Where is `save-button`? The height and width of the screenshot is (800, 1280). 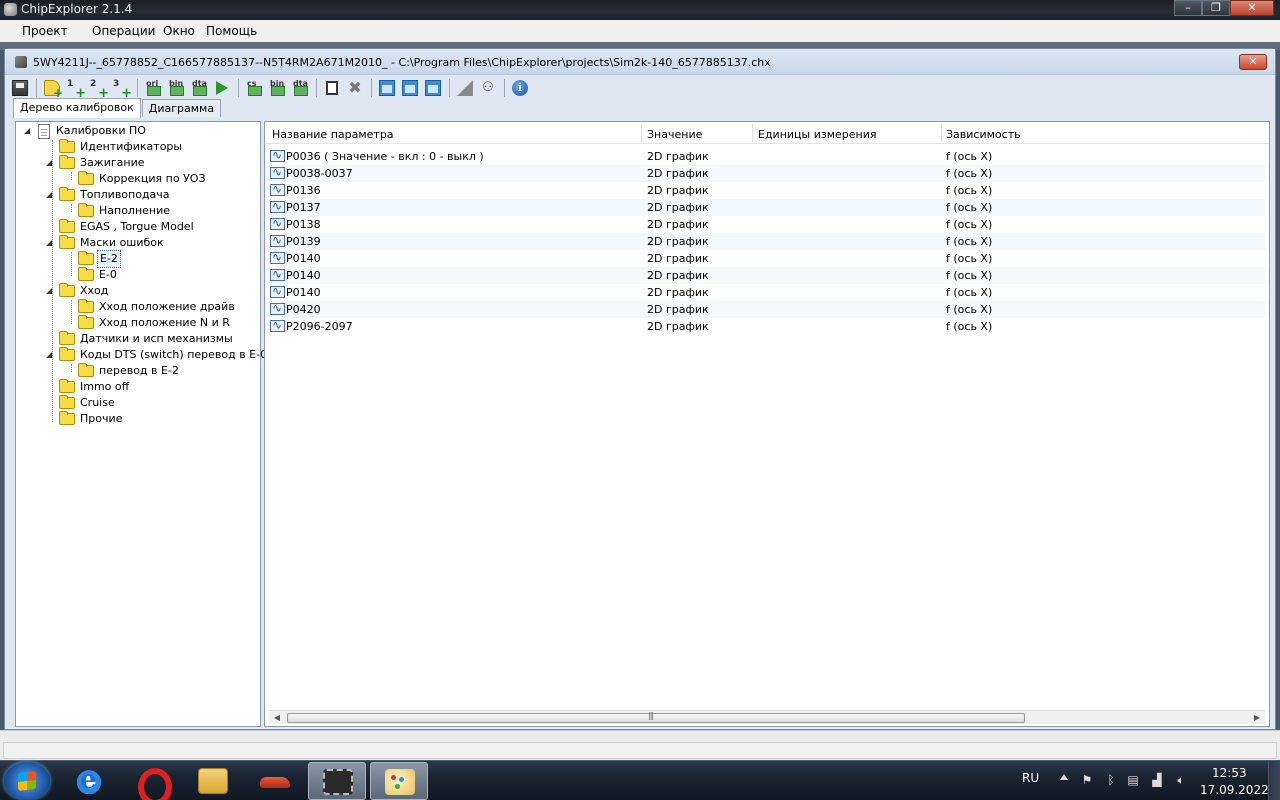
save-button is located at coordinates (20, 88).